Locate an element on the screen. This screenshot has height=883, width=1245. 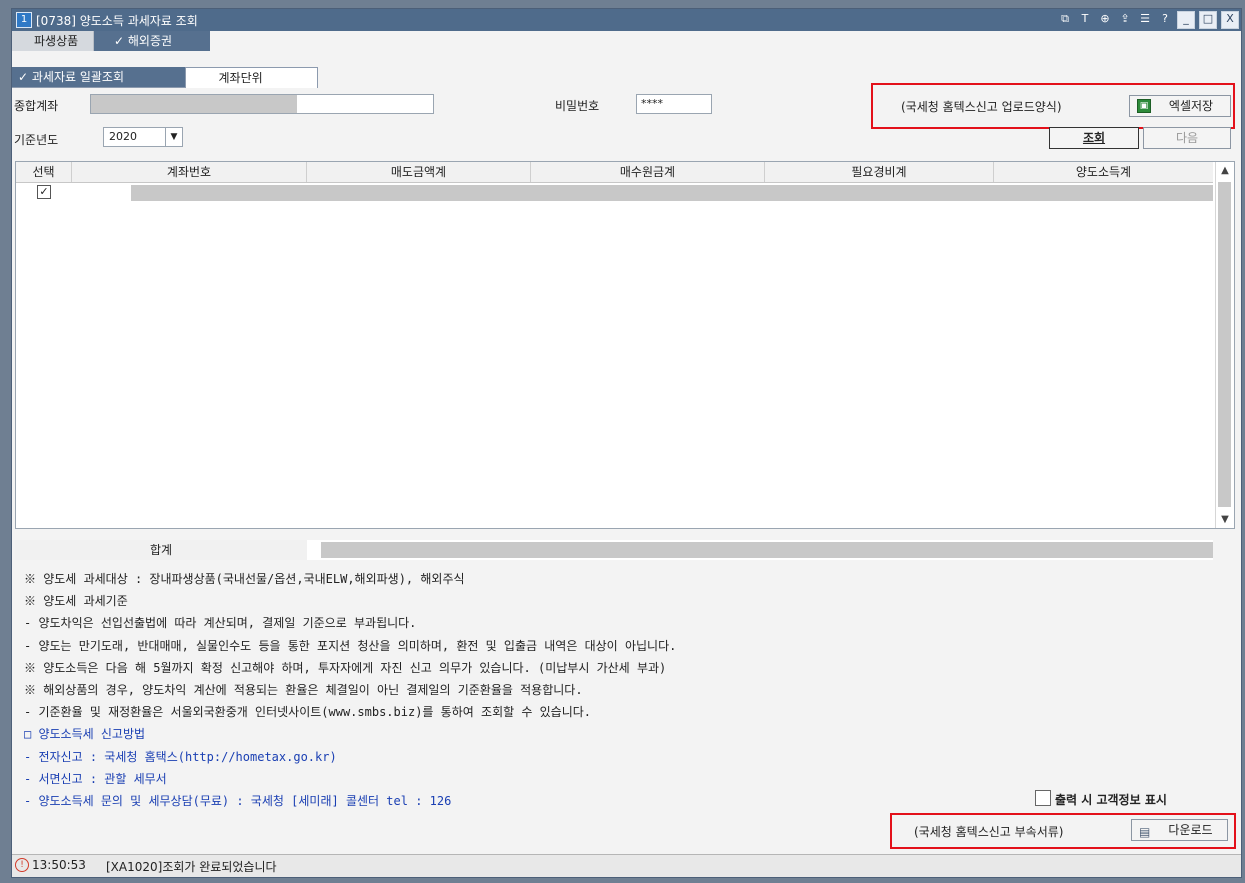
search-button: 조회 is located at coordinates (1094, 138).